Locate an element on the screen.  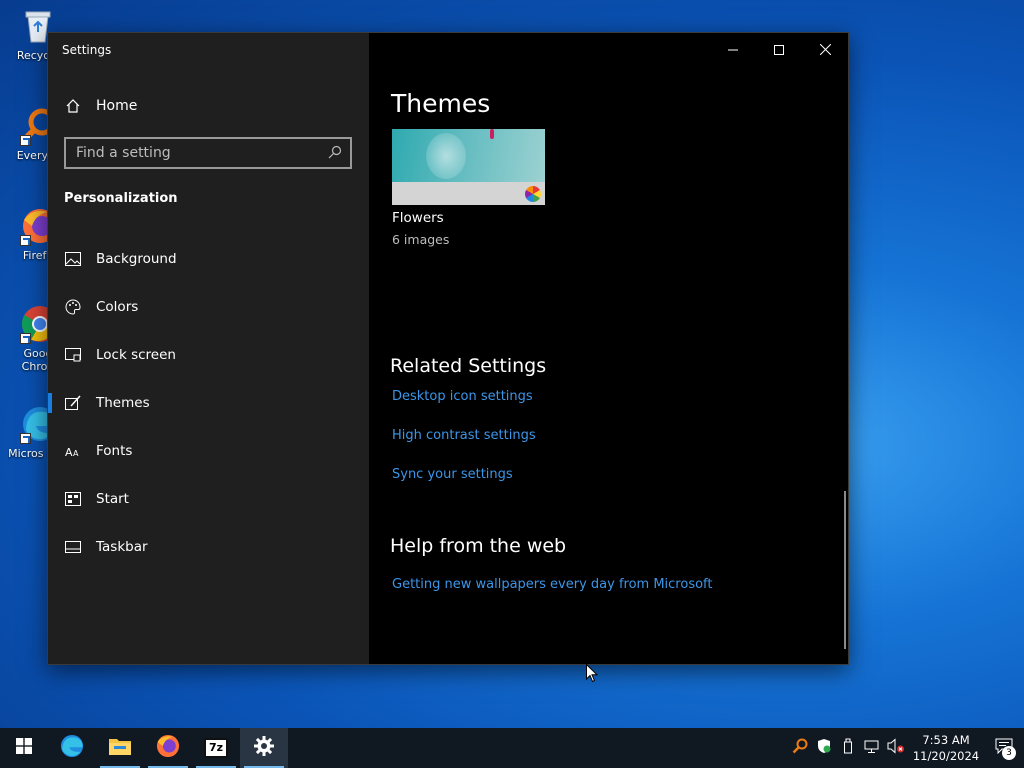
page-title: Themes is located at coordinates (441, 103).